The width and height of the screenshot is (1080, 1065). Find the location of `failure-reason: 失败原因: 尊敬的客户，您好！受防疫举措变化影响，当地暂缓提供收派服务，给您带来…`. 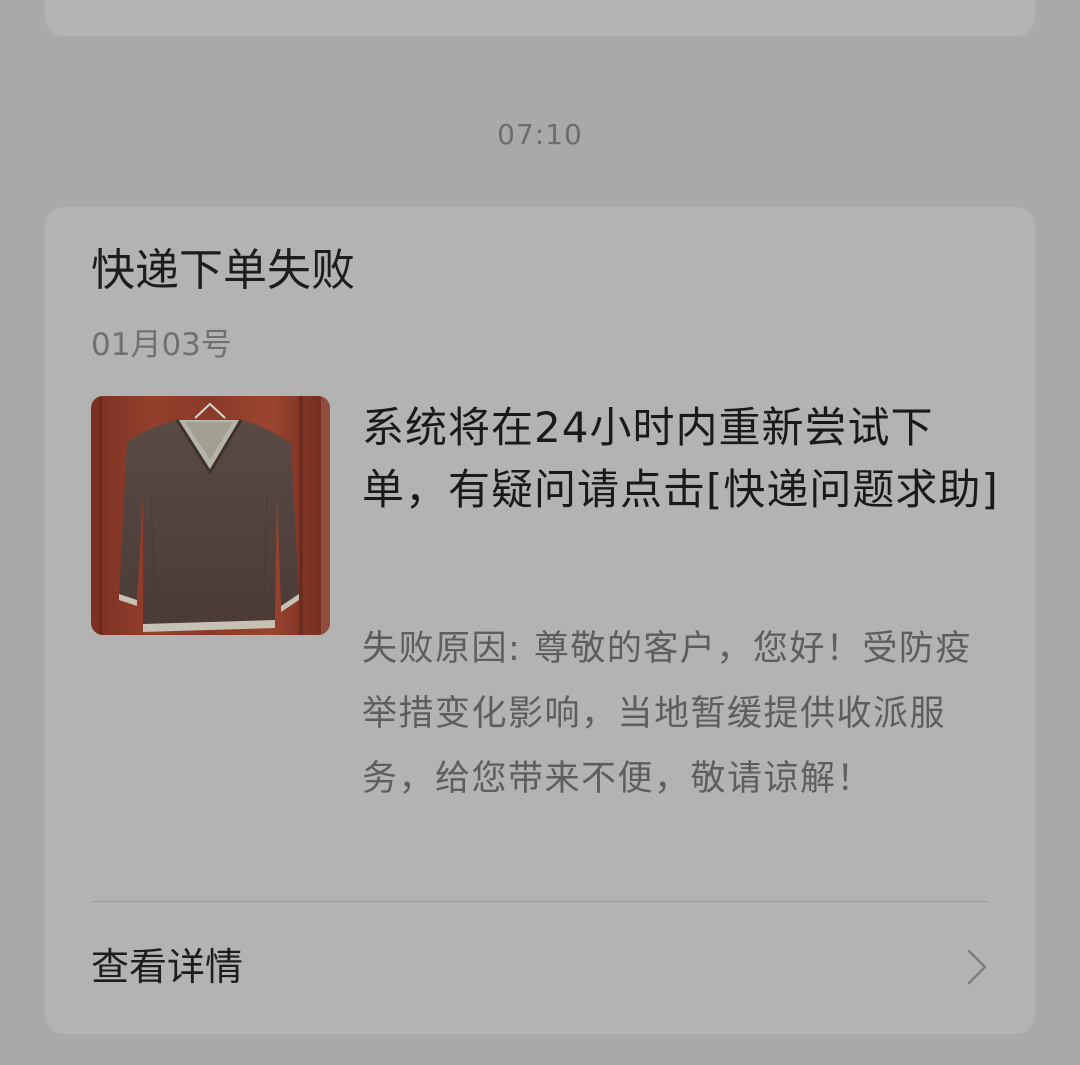

failure-reason: 失败原因: 尊敬的客户，您好！受防疫举措变化影响，当地暂缓提供收派服务，给您带来… is located at coordinates (667, 714).